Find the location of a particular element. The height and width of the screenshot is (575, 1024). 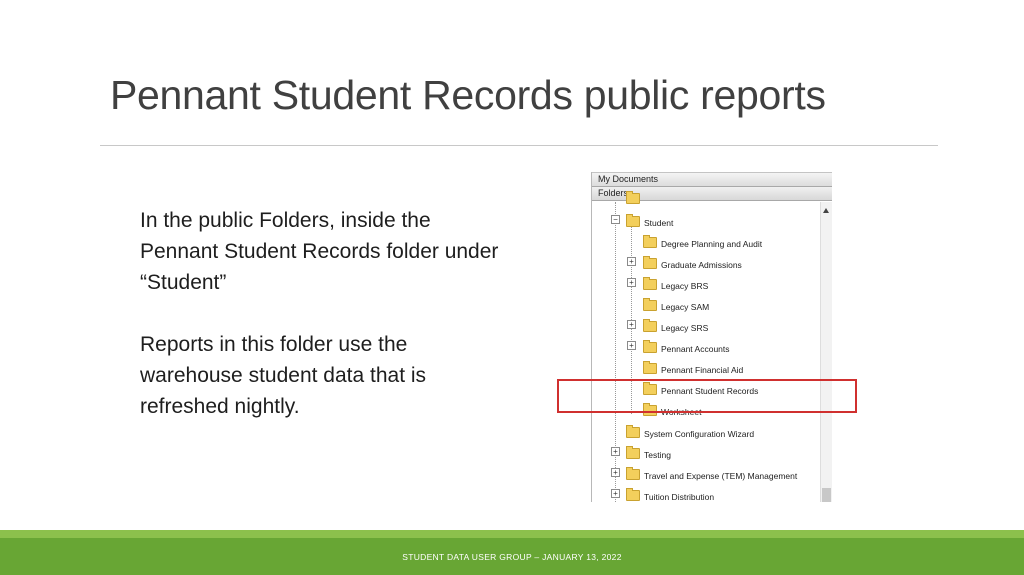

slide-title: Pennant Student Records public reports is located at coordinates (468, 95).